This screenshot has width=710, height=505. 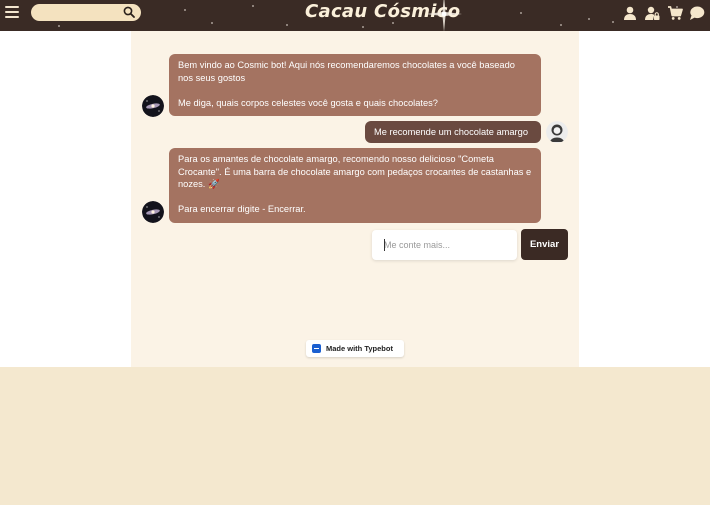 I want to click on message-input, so click(x=444, y=245).